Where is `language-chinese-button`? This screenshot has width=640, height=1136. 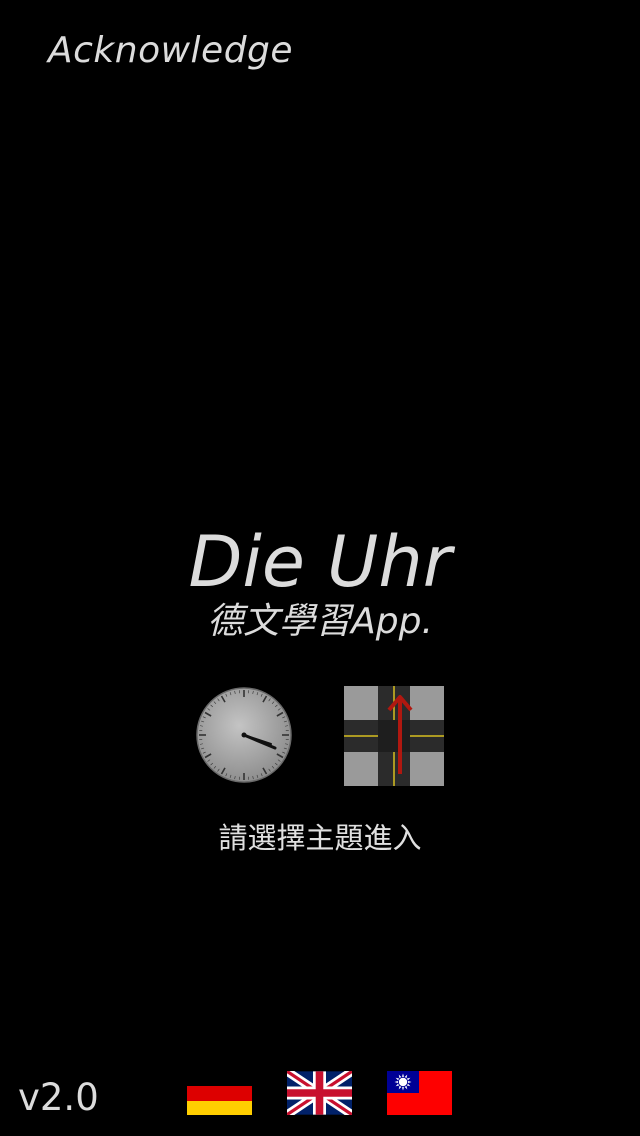 language-chinese-button is located at coordinates (419, 1093).